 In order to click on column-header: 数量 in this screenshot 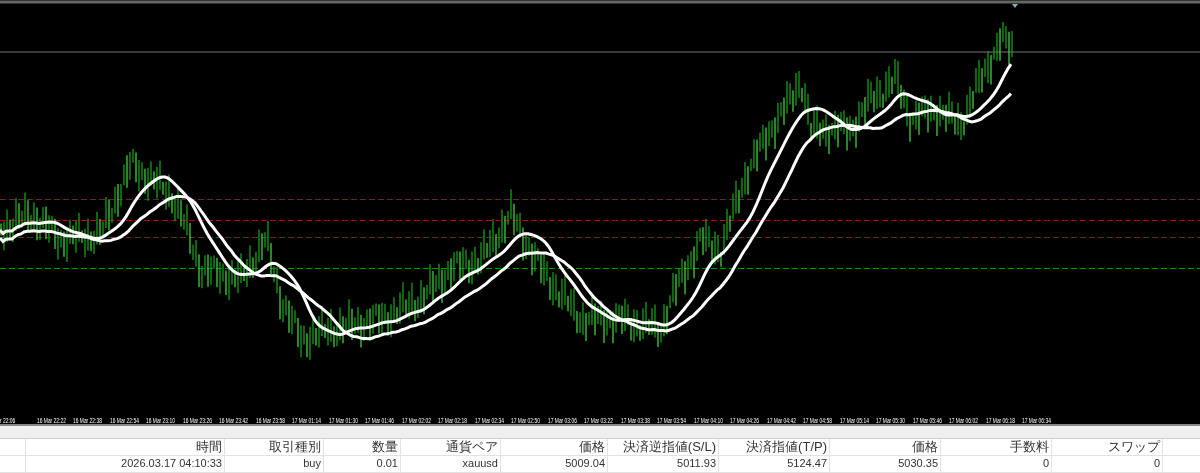, I will do `click(362, 447)`.